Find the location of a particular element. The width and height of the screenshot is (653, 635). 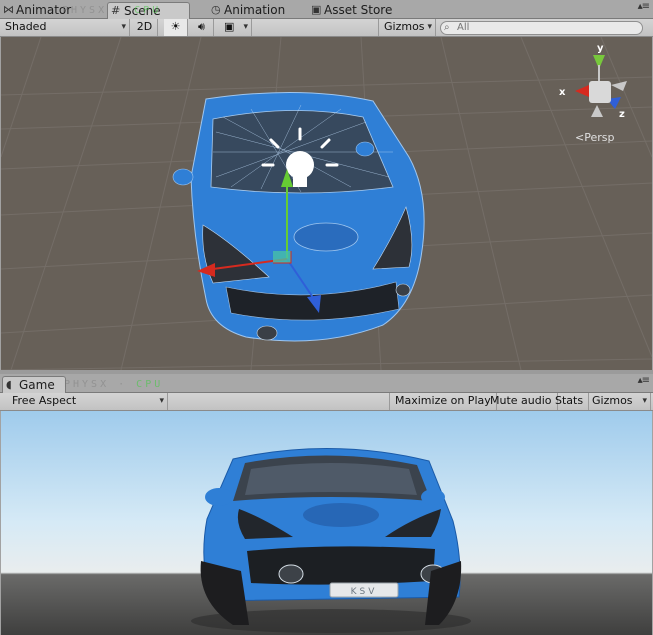

draw-mode-label: Shaded is located at coordinates (26, 26).